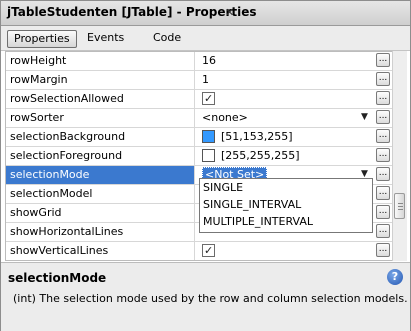 The width and height of the screenshot is (411, 331). I want to click on property-value: [51,153,255], so click(284, 137).